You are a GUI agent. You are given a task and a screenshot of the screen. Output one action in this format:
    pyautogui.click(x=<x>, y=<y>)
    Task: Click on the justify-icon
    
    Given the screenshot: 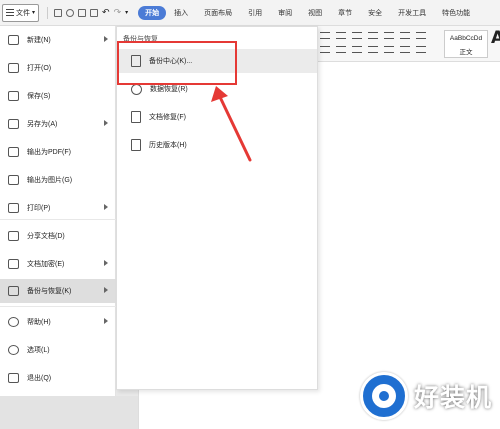 What is the action you would take?
    pyautogui.click(x=373, y=49)
    